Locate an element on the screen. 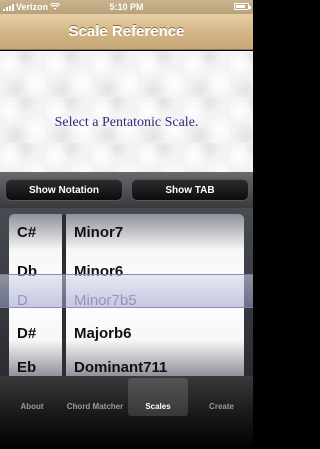 This screenshot has width=320, height=449. battery-icon is located at coordinates (242, 6).